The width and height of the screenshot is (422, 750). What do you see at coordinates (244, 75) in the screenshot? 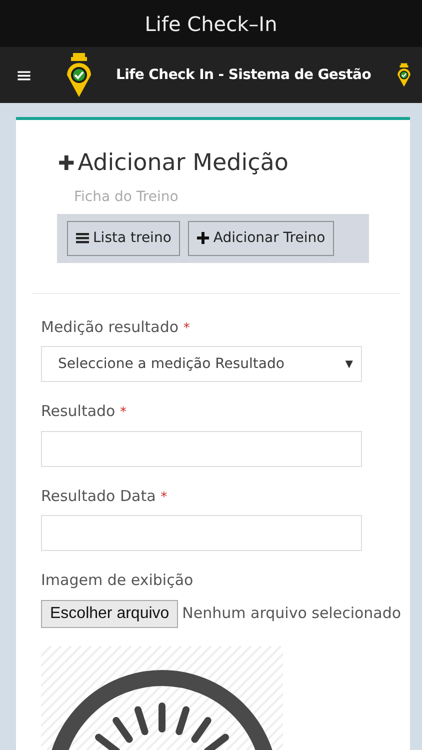
I see `navbar-title: Life Check In - Sistema de Gestão` at bounding box center [244, 75].